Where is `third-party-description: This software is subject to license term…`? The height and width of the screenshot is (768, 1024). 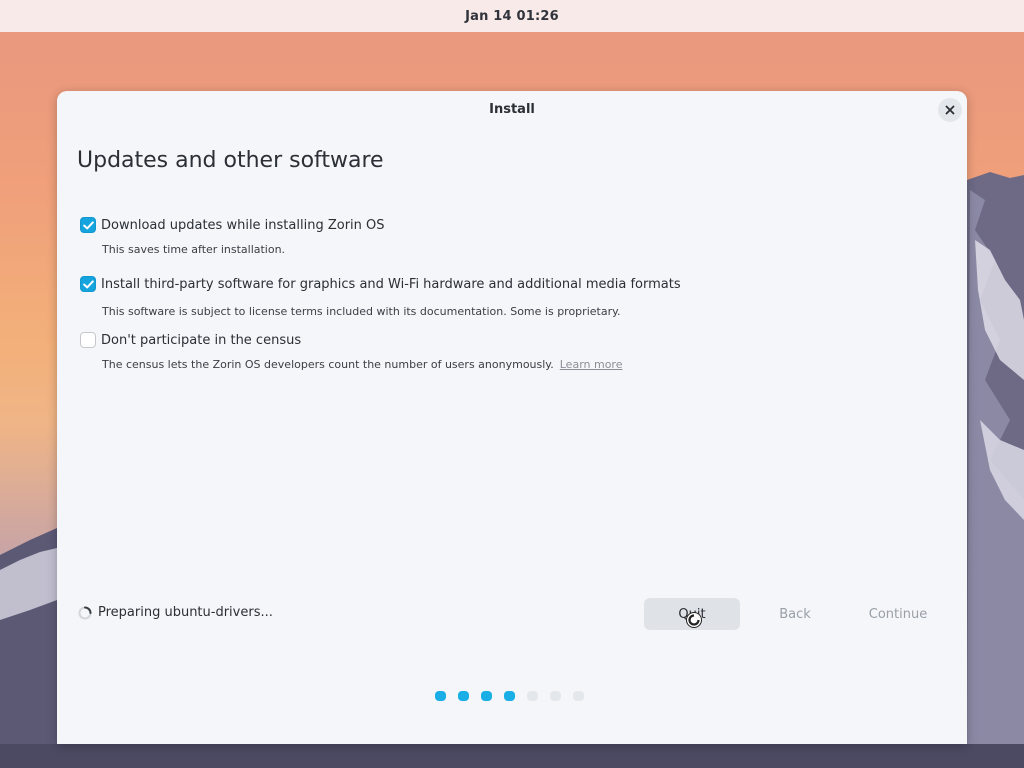 third-party-description: This software is subject to license term… is located at coordinates (361, 311).